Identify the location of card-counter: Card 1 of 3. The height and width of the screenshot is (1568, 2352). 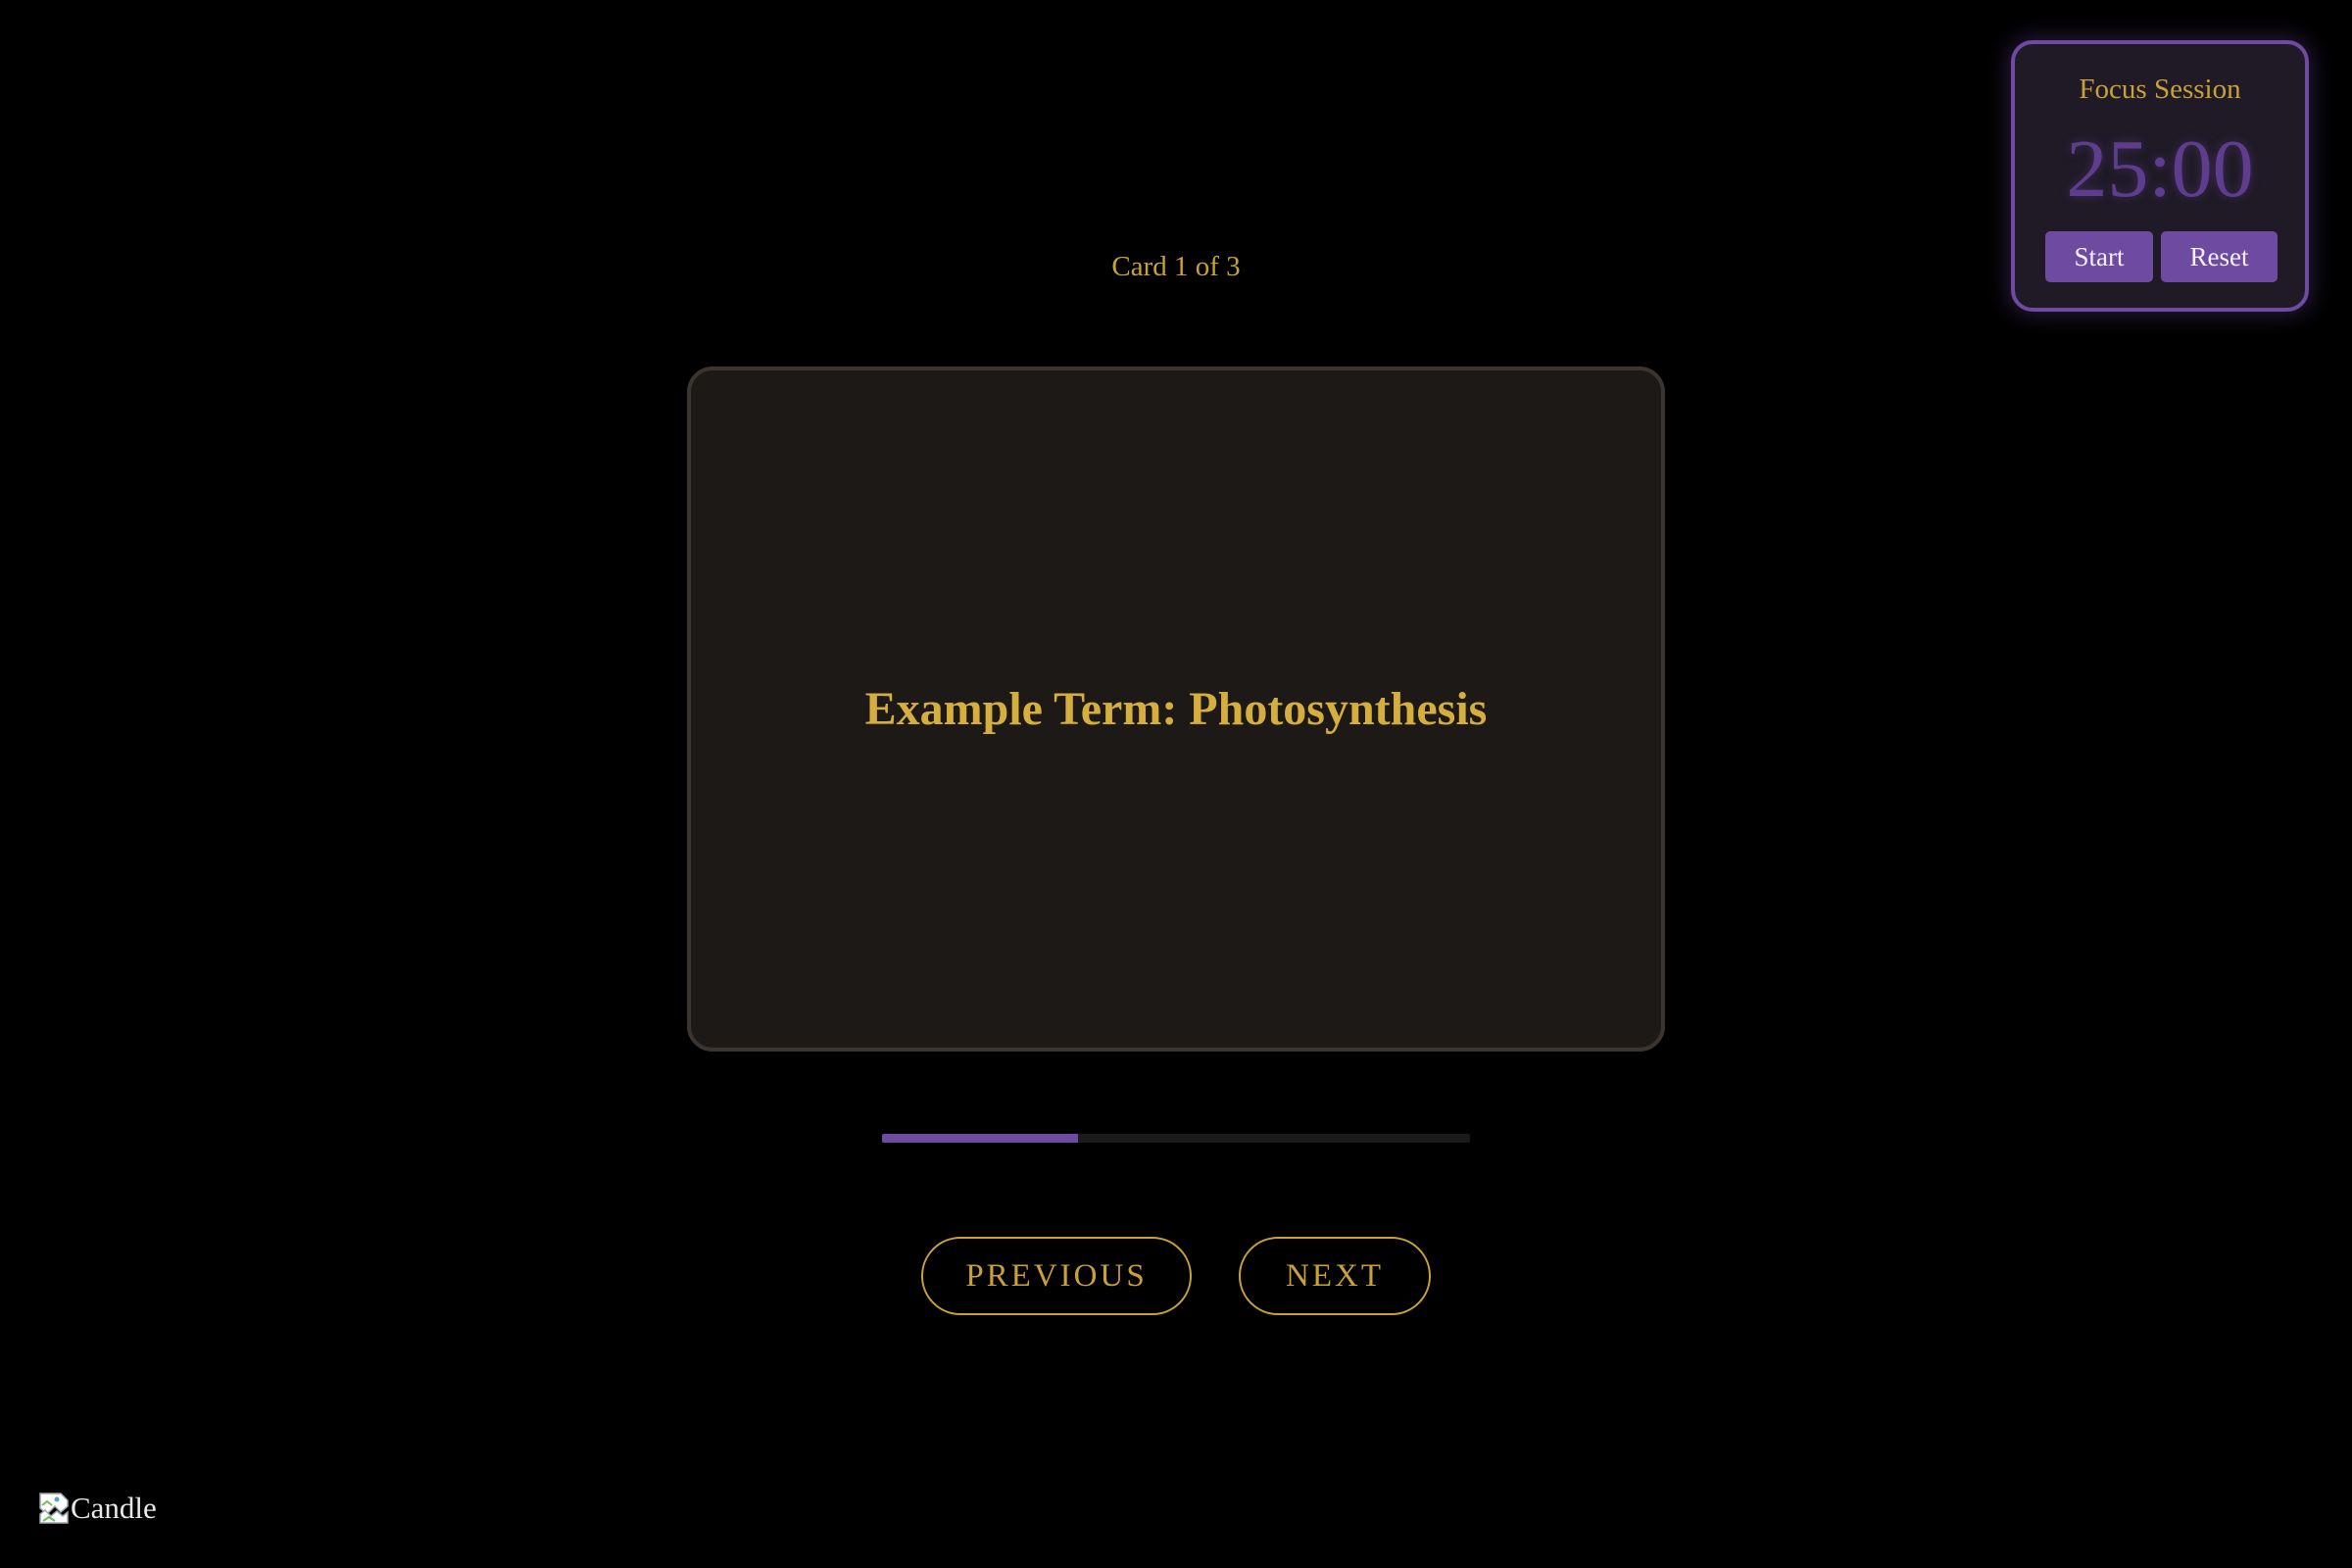
(1176, 266).